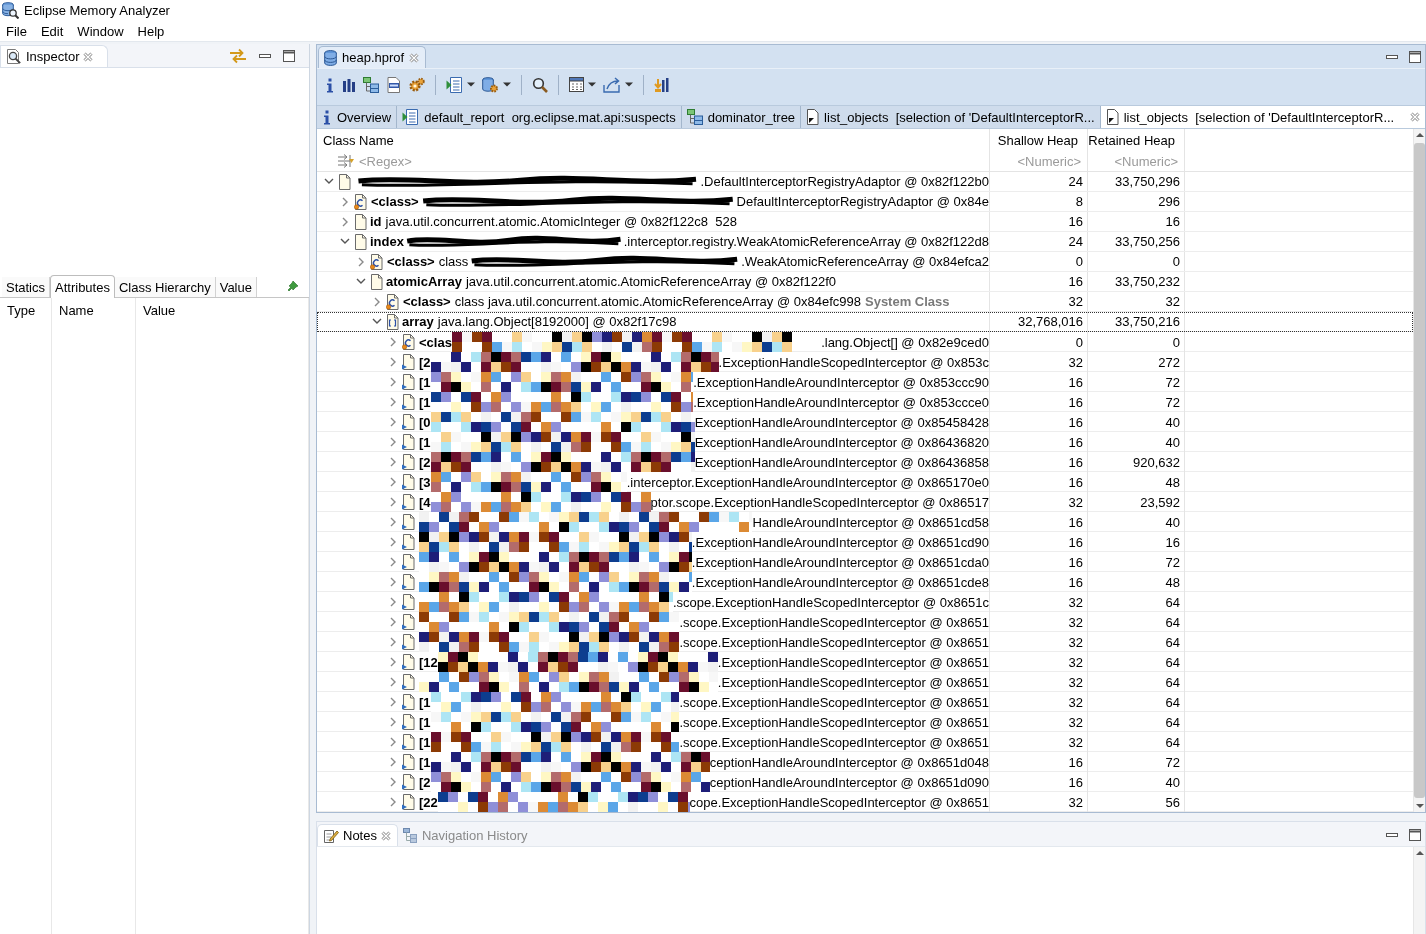 This screenshot has width=1426, height=934. I want to click on tree-row: .DefaultInterceptorRegistryAdaptor @ 0x82f122b0 24 33,750,296, so click(865, 182).